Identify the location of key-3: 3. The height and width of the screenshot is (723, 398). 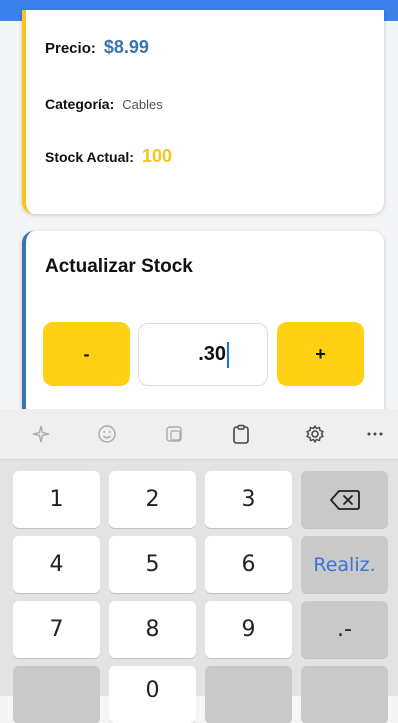
(248, 499).